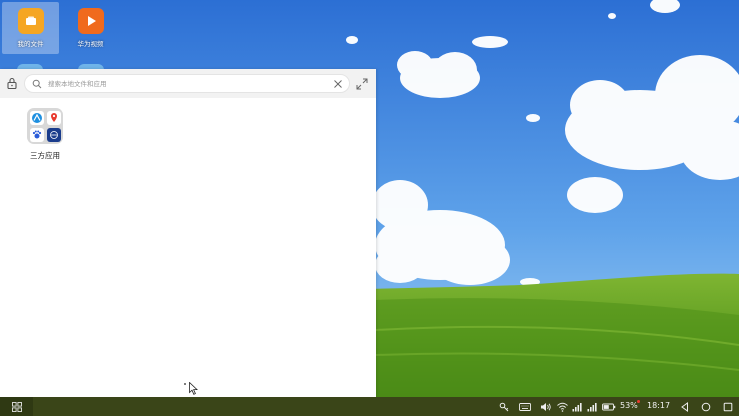  Describe the element at coordinates (638, 401) in the screenshot. I see `notification-dot` at that location.